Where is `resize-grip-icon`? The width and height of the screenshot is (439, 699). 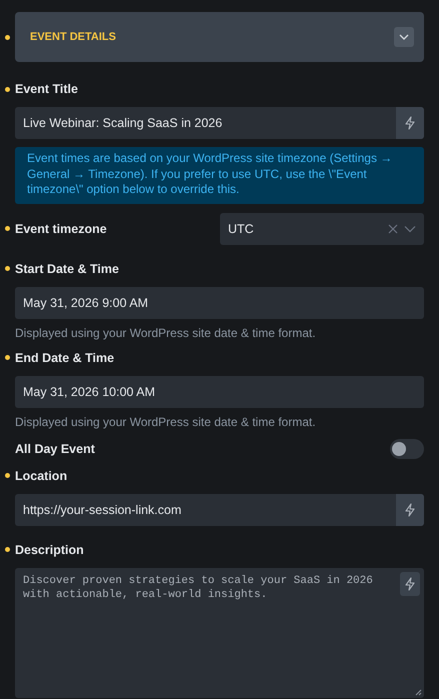 resize-grip-icon is located at coordinates (418, 692).